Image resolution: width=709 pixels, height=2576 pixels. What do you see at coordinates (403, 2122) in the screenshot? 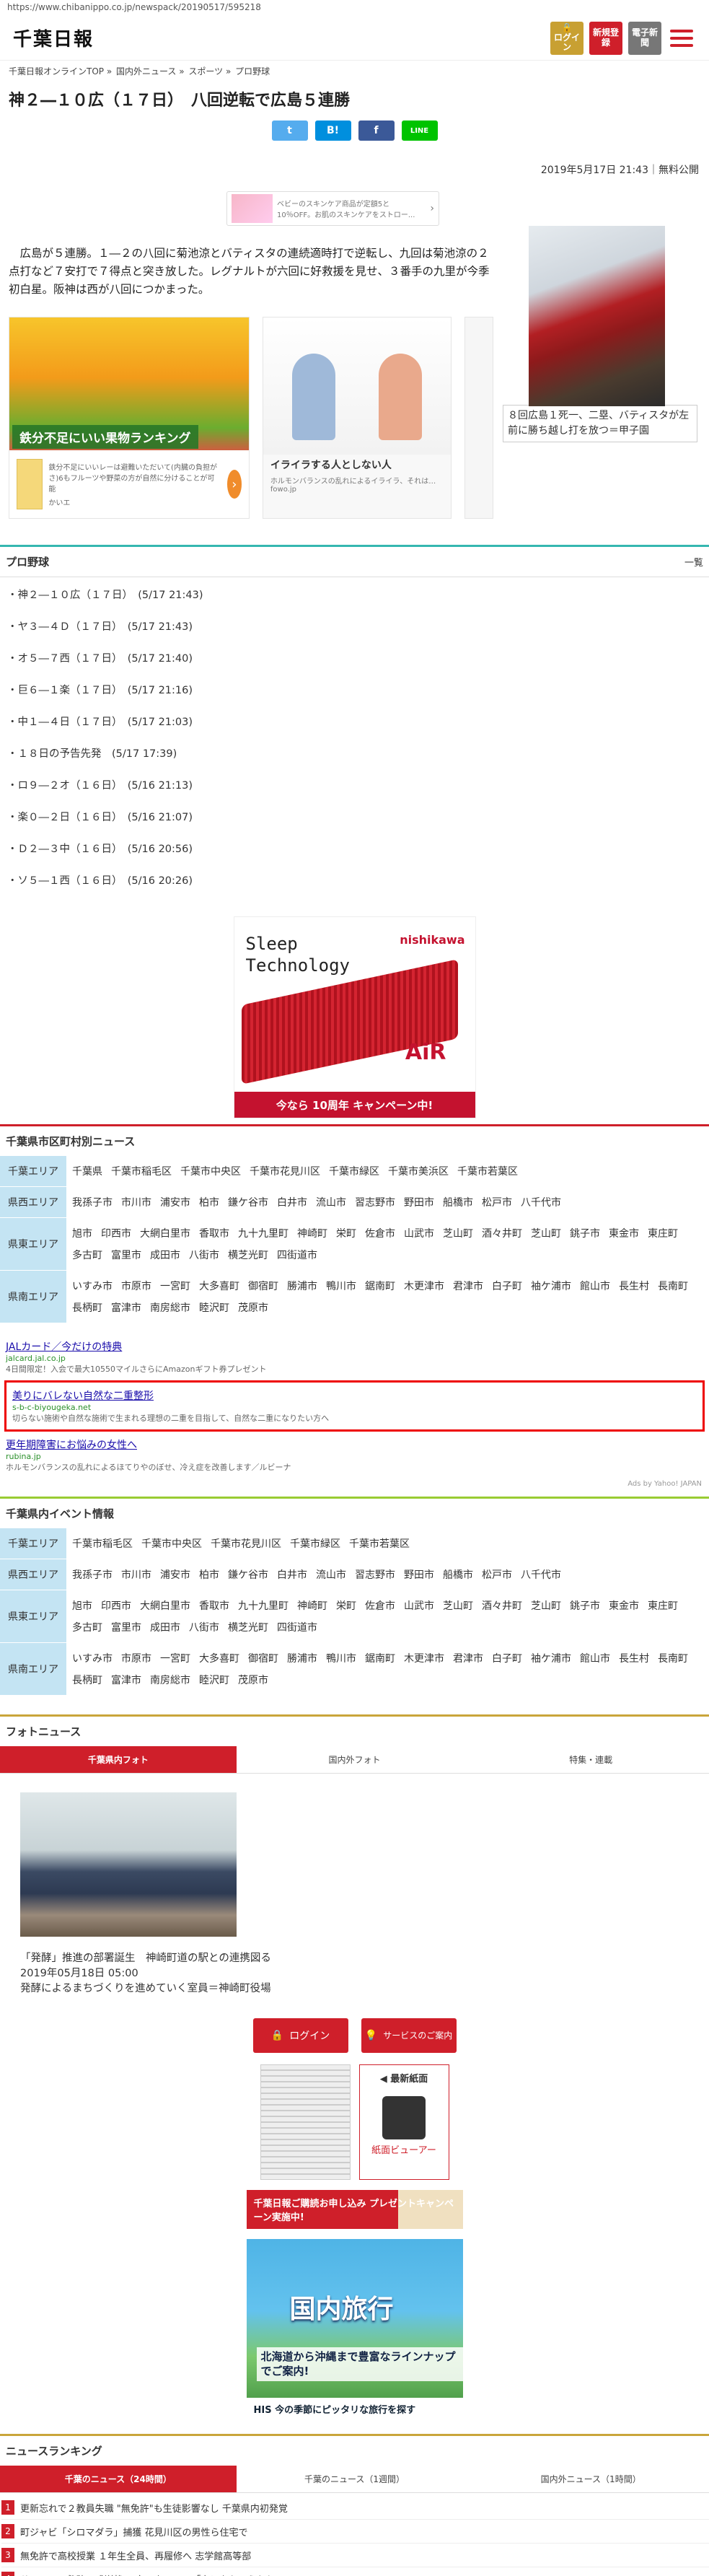
I see `paper-viewer-link: ◀ 最新紙面 紙面ビューアー` at bounding box center [403, 2122].